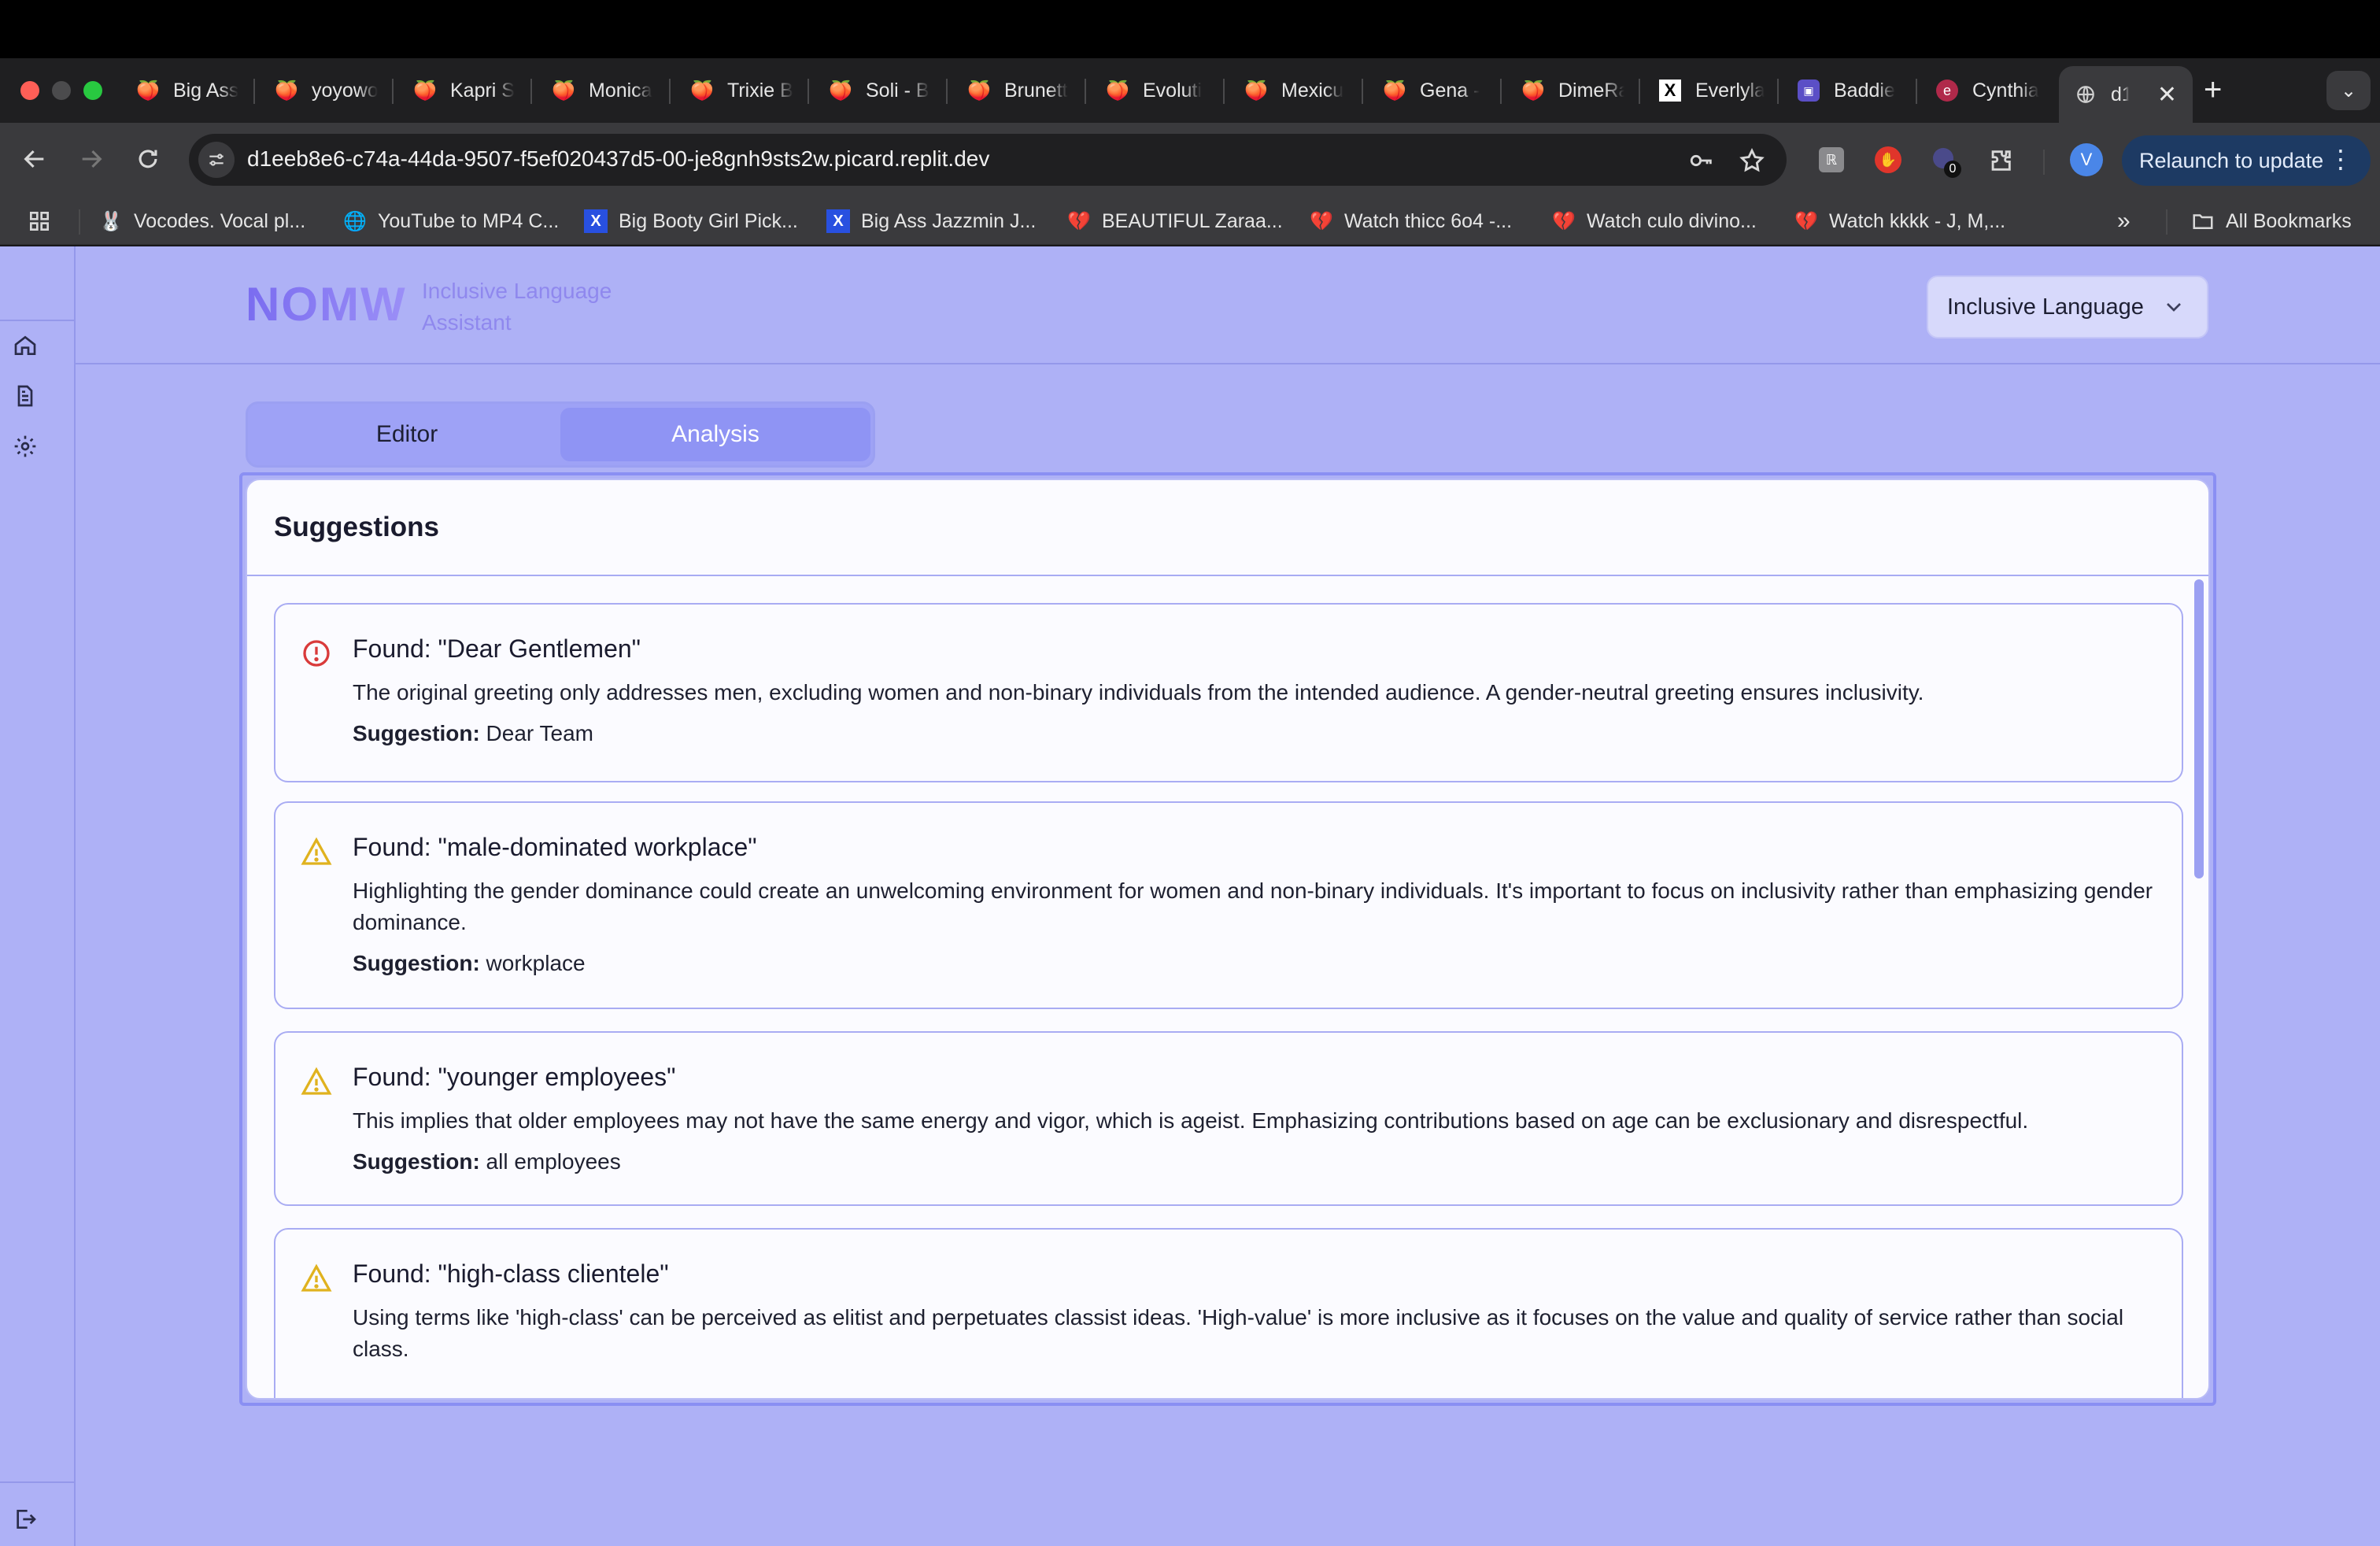 The width and height of the screenshot is (2380, 1546). Describe the element at coordinates (316, 1081) in the screenshot. I see `warning-triangle-icon` at that location.